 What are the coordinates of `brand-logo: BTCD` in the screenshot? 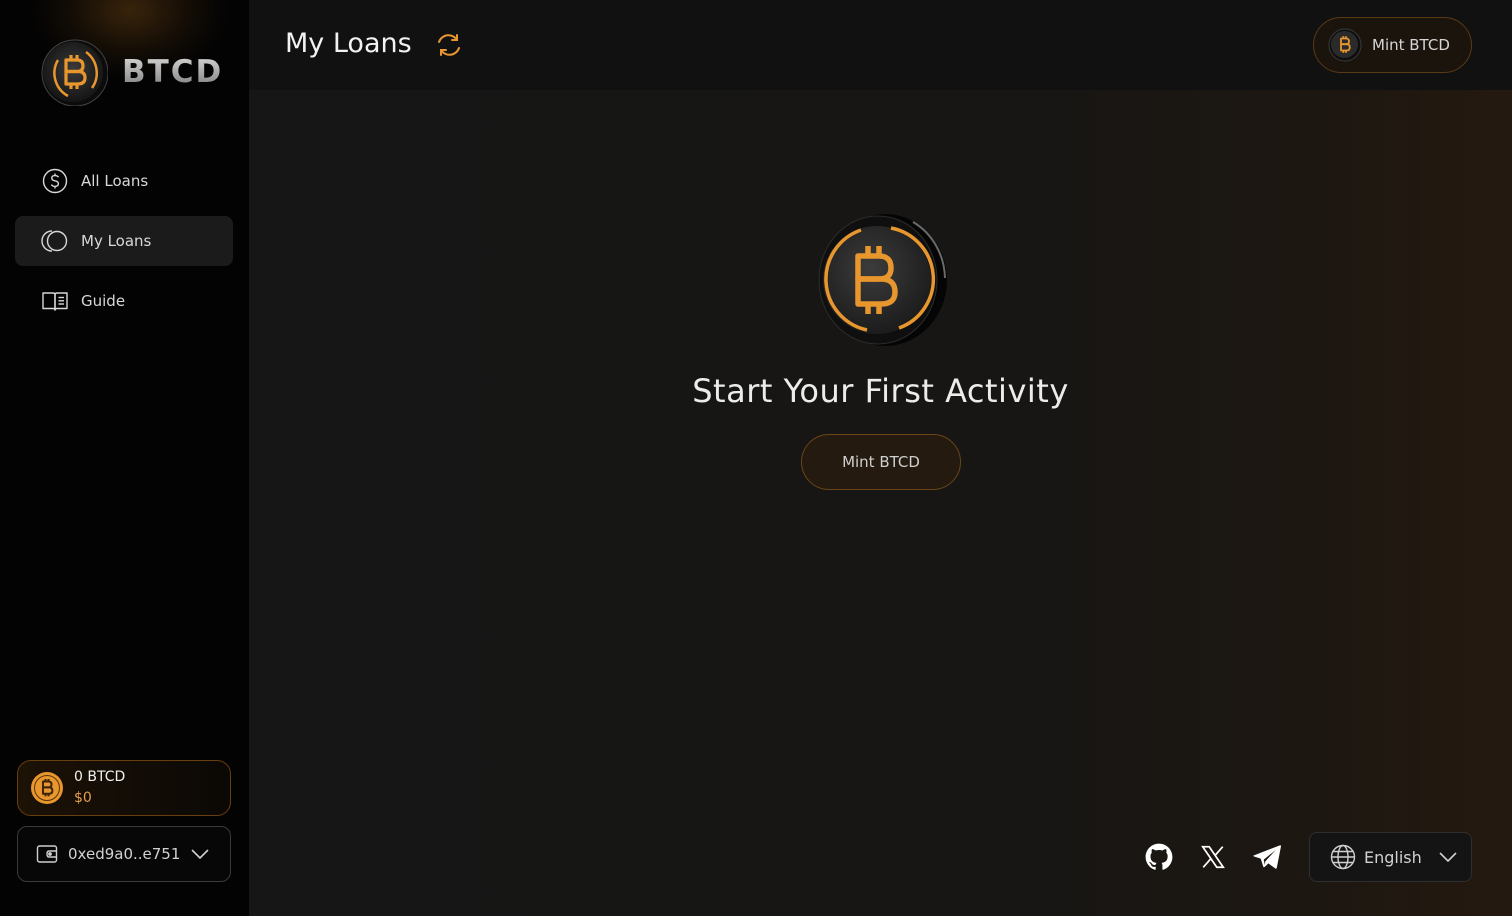 It's located at (131, 72).